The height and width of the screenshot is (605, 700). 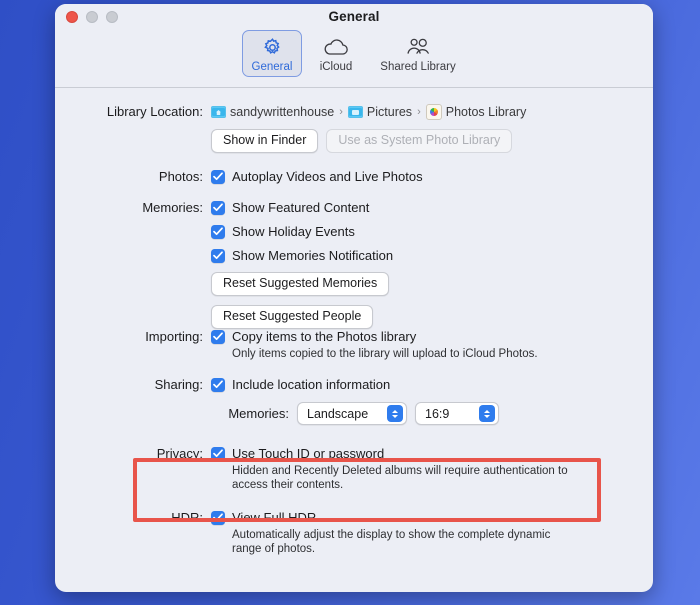 What do you see at coordinates (218, 336) in the screenshot?
I see `copy-items-checkbox` at bounding box center [218, 336].